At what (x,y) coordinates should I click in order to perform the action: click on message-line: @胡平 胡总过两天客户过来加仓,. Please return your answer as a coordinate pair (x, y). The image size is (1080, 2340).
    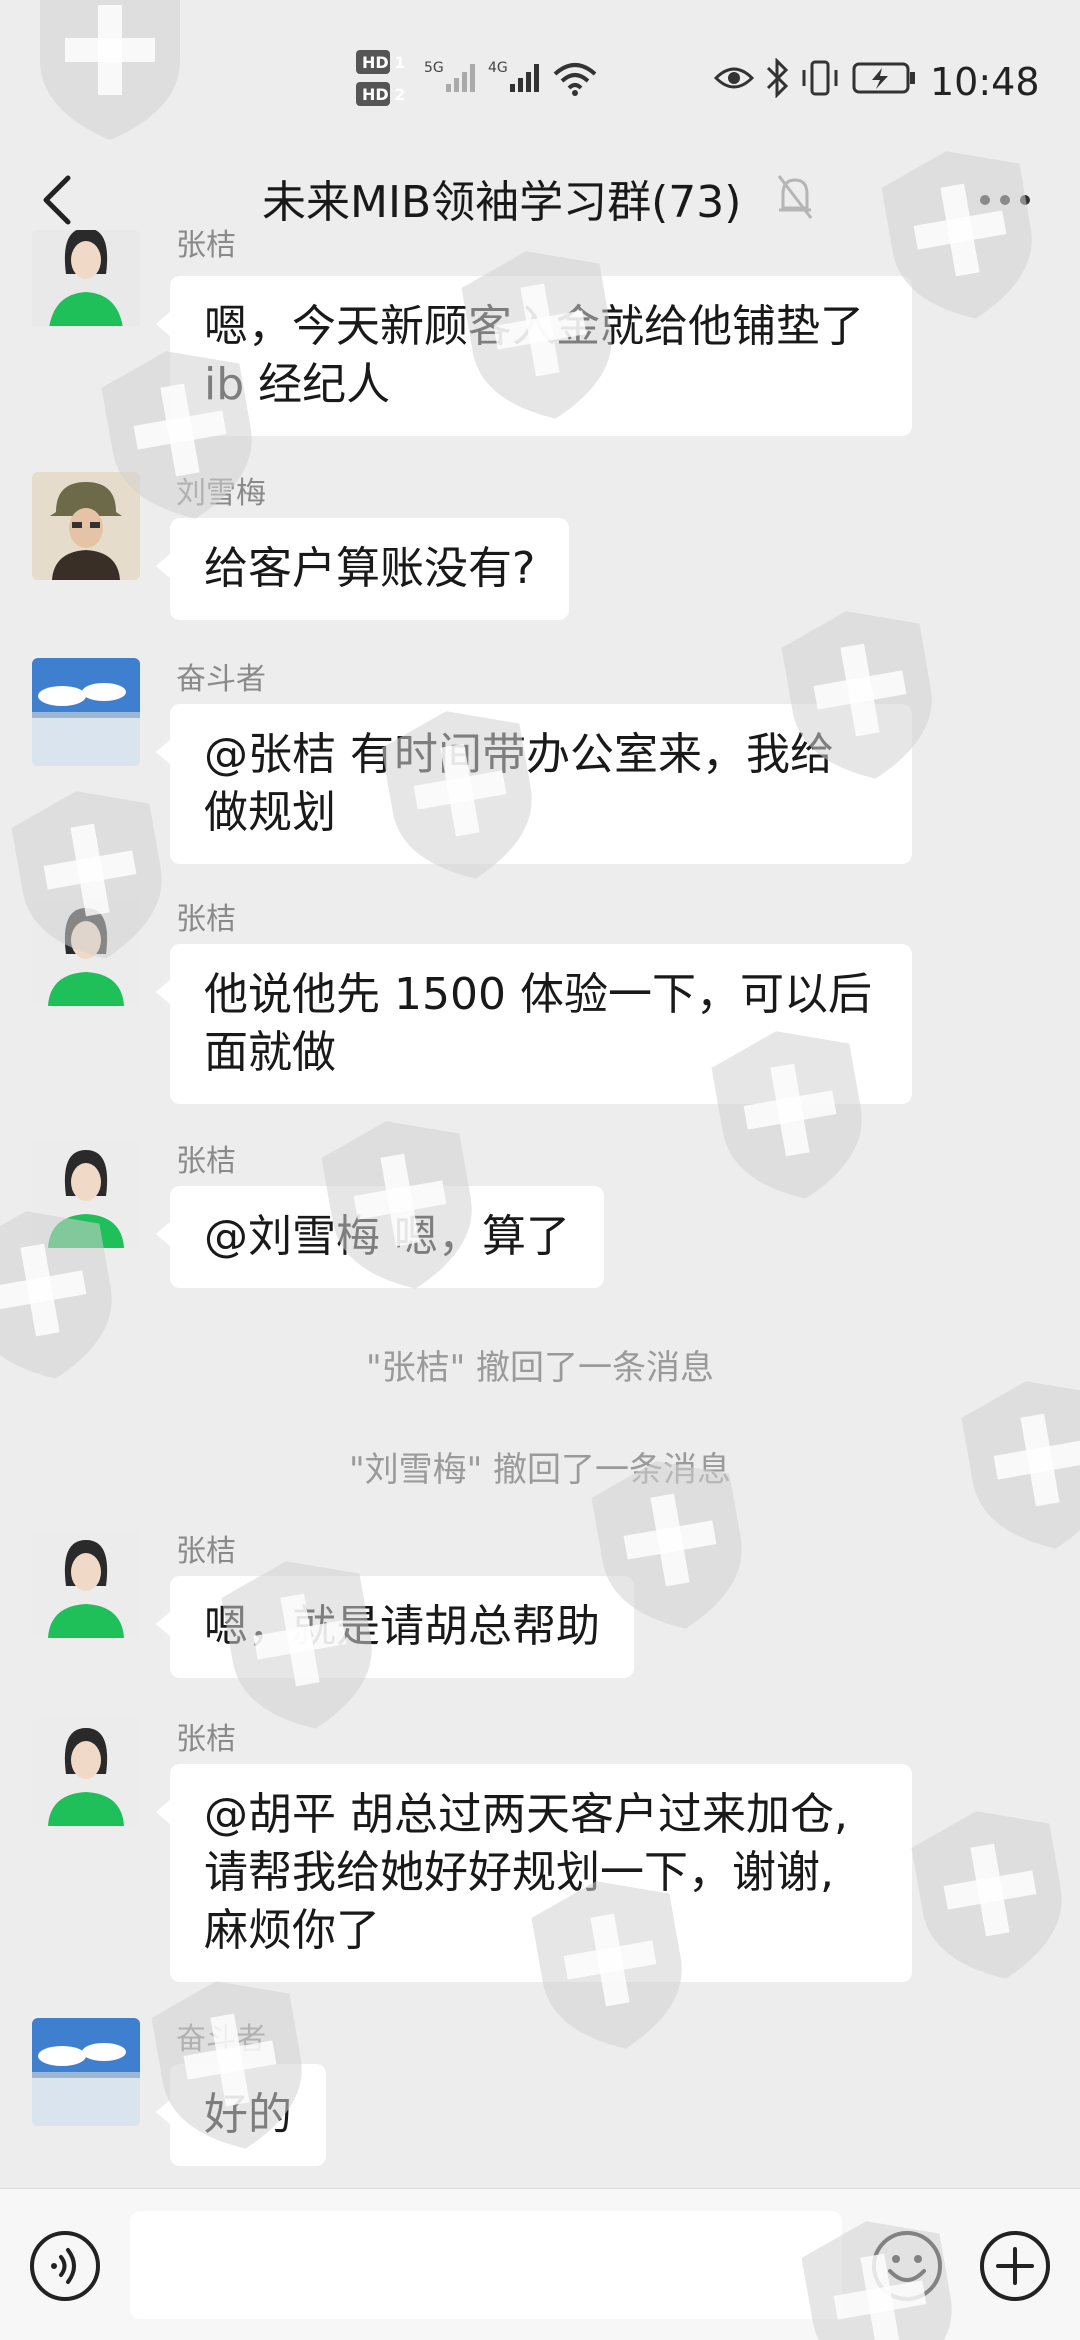
    Looking at the image, I should click on (526, 1814).